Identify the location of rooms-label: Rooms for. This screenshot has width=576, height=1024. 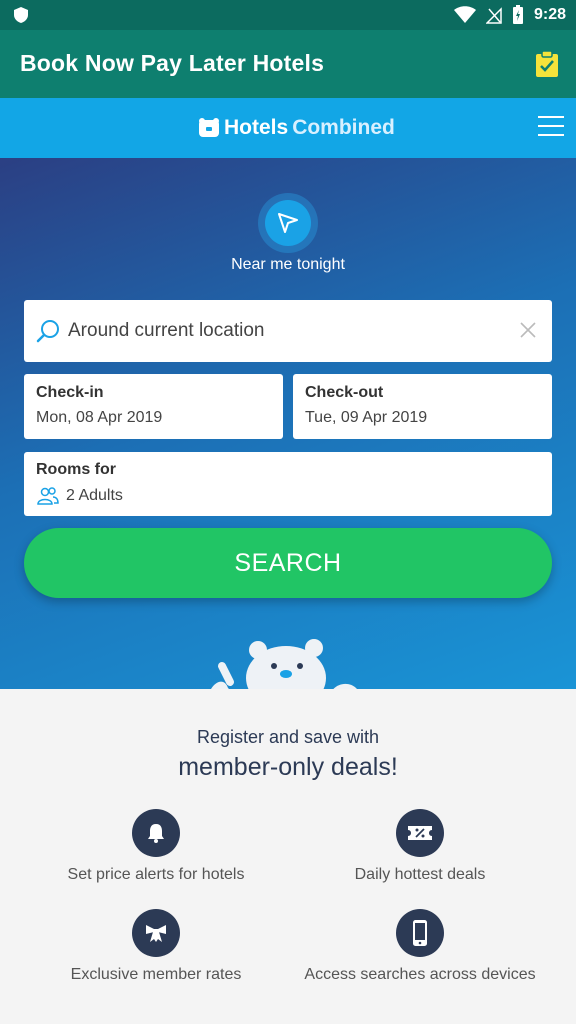
(76, 469).